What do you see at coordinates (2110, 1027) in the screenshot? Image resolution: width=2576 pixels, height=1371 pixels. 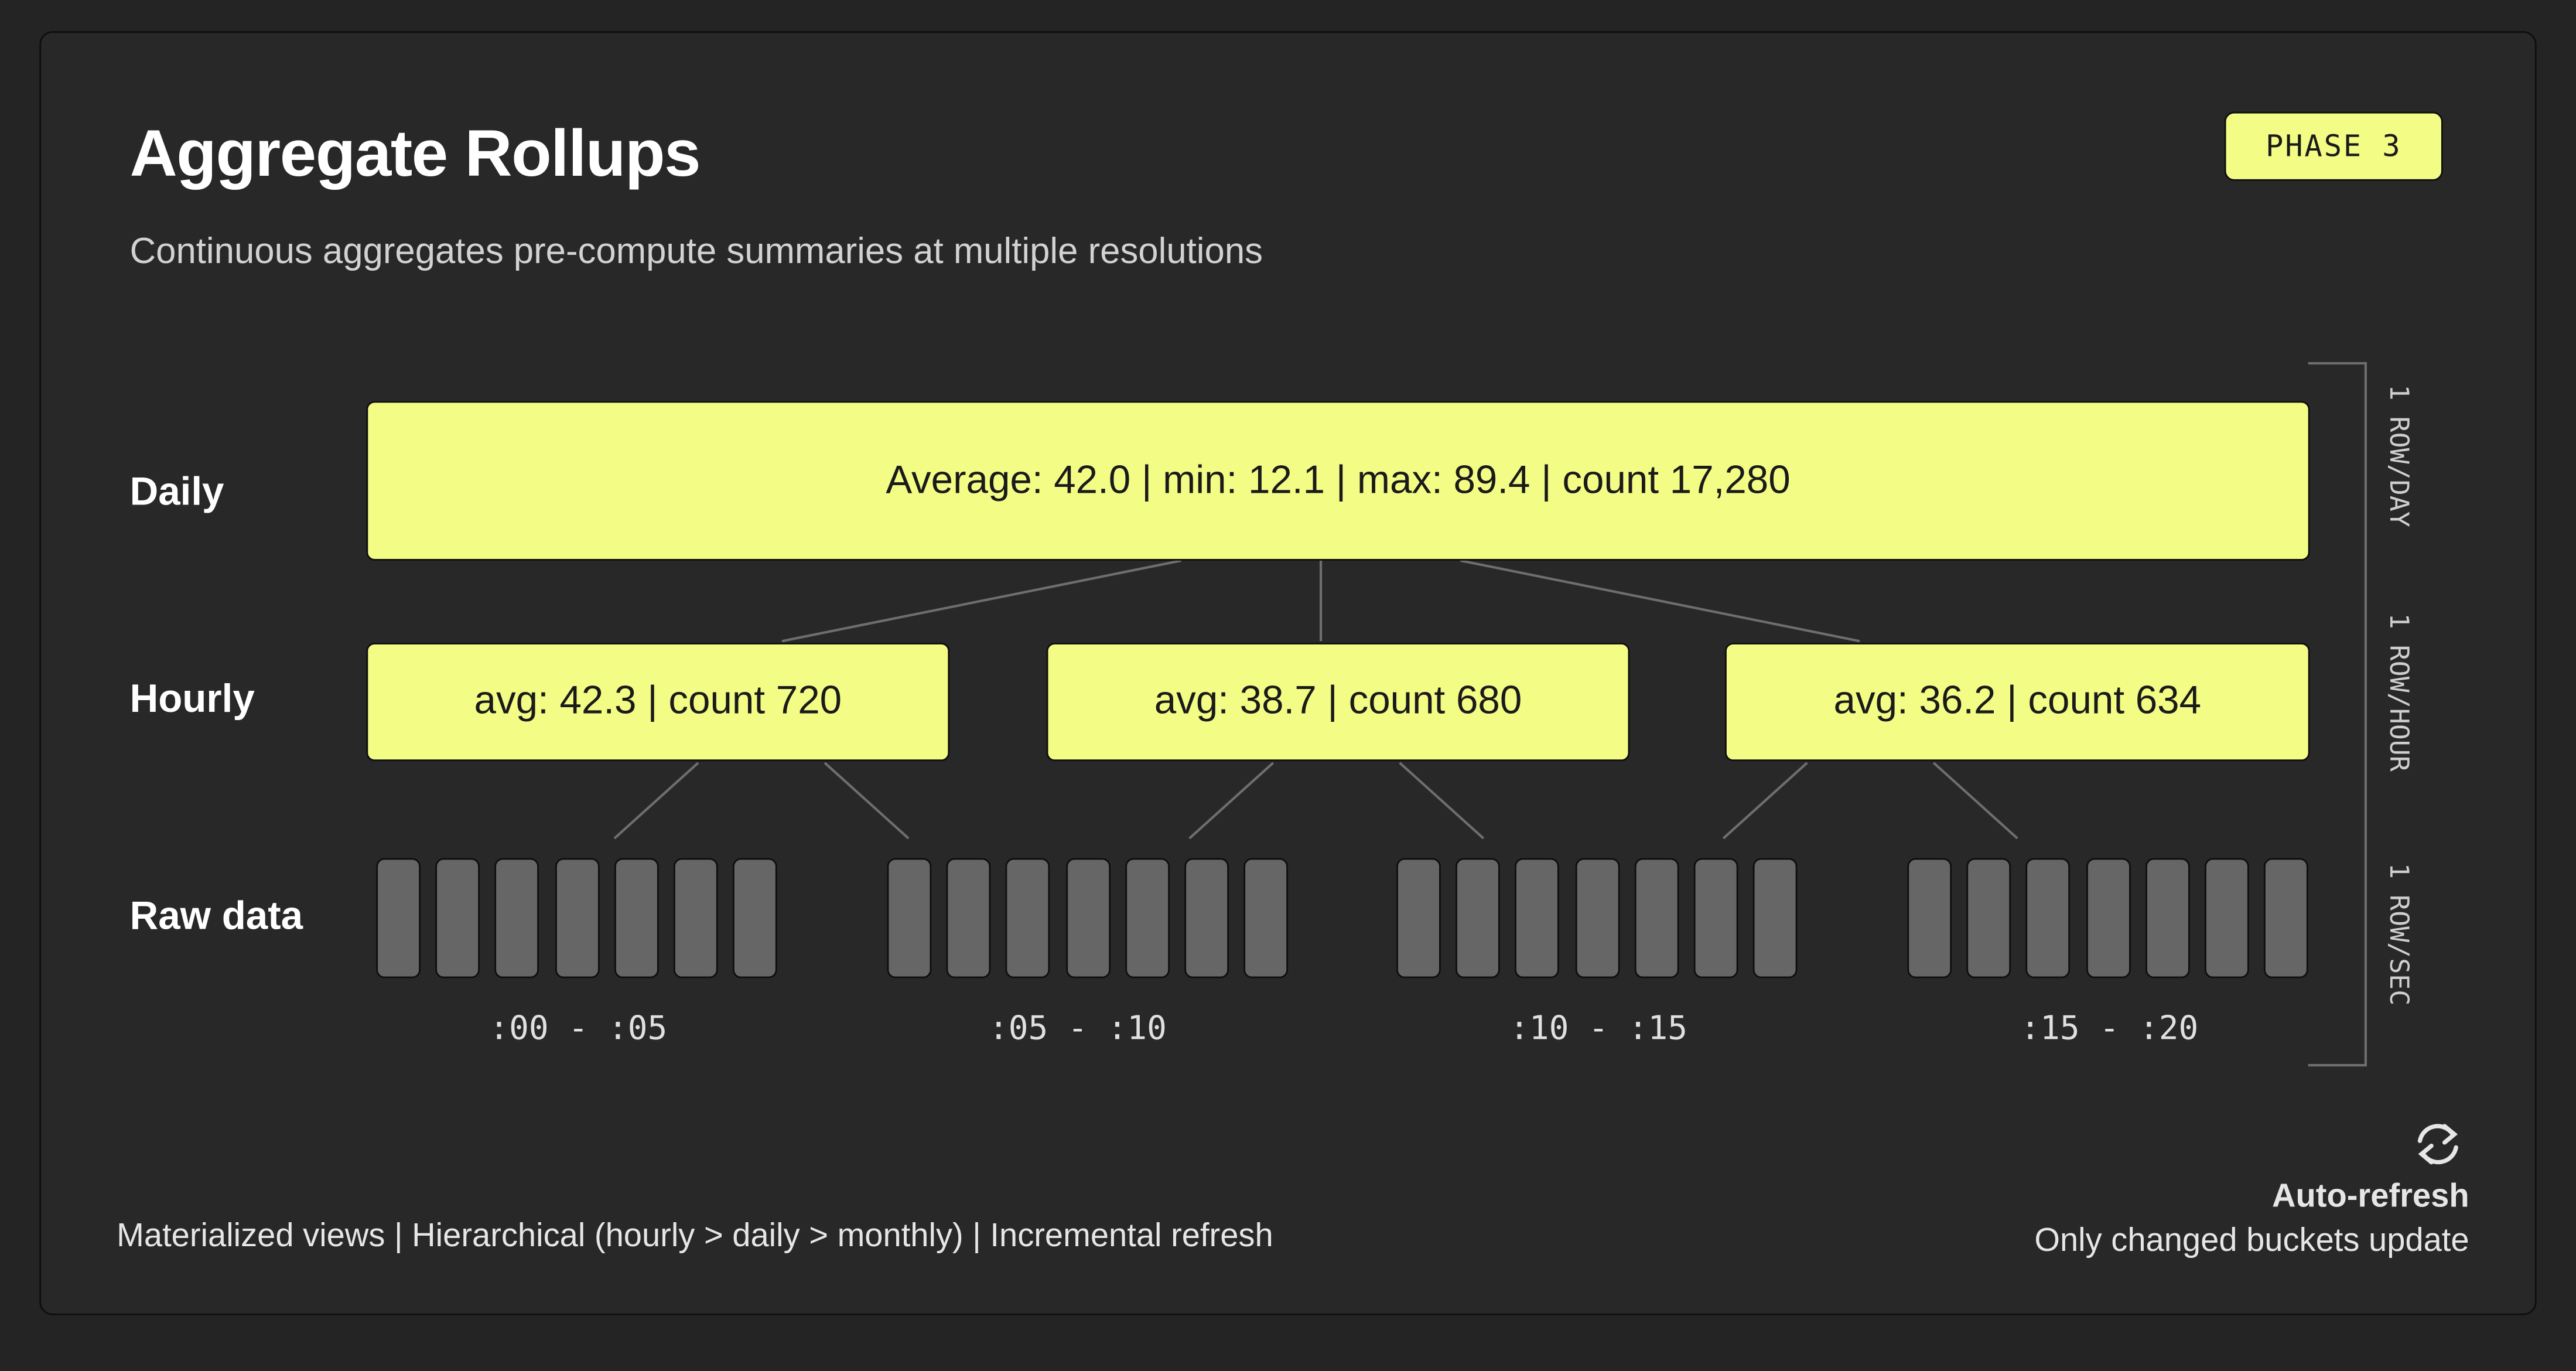 I see `raw-range-label-4: :15 - :20` at bounding box center [2110, 1027].